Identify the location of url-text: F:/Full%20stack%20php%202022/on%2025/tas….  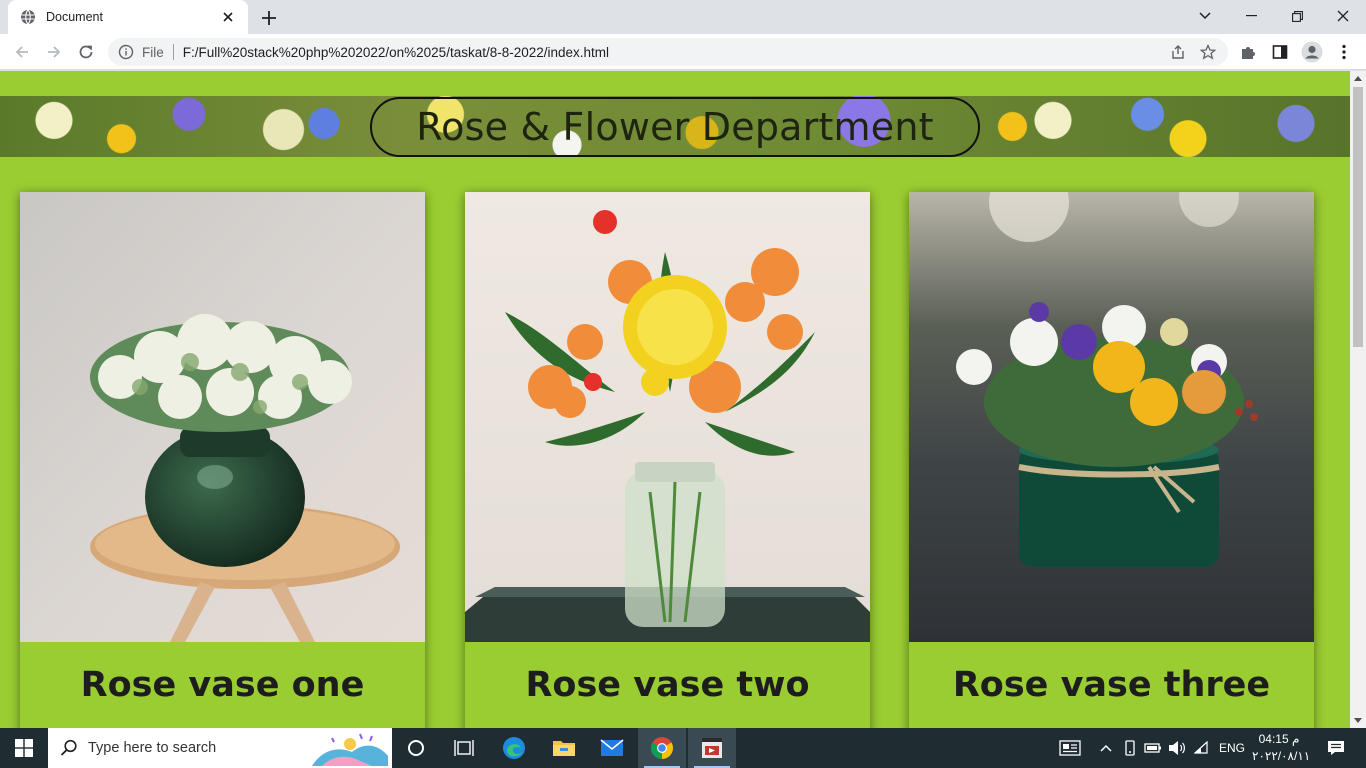
(396, 52).